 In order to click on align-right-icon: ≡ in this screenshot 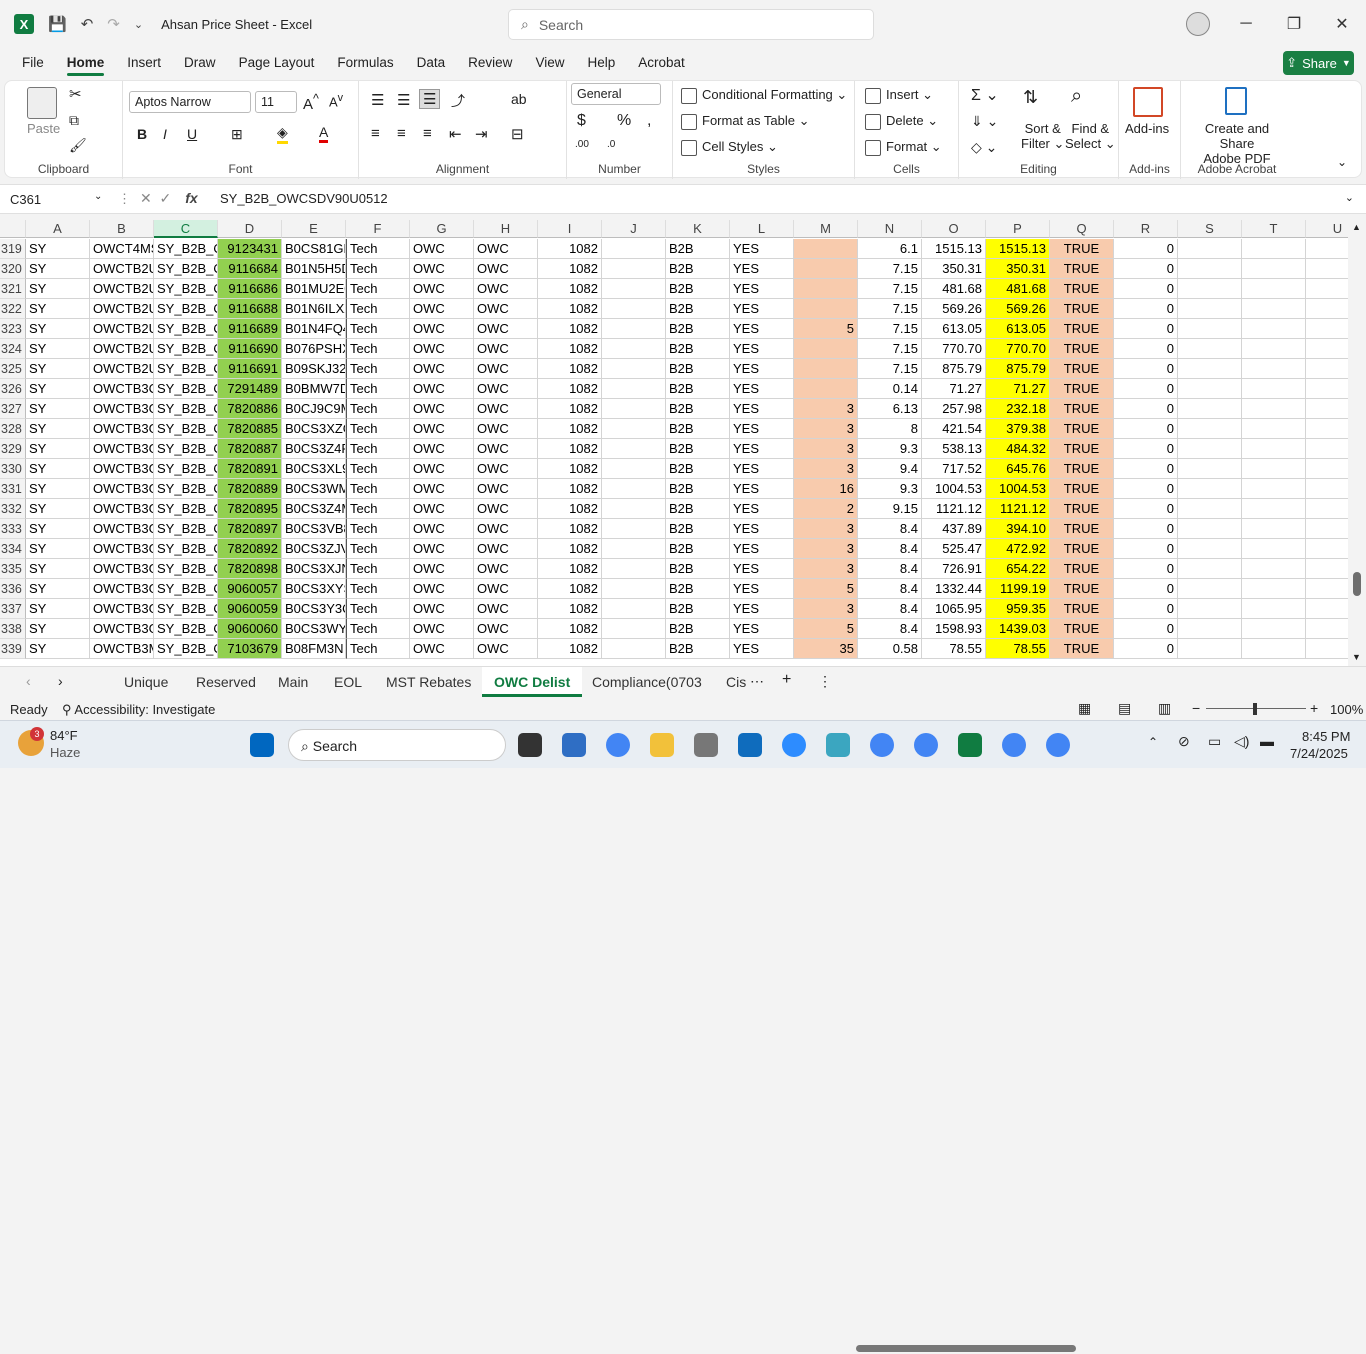, I will do `click(427, 133)`.